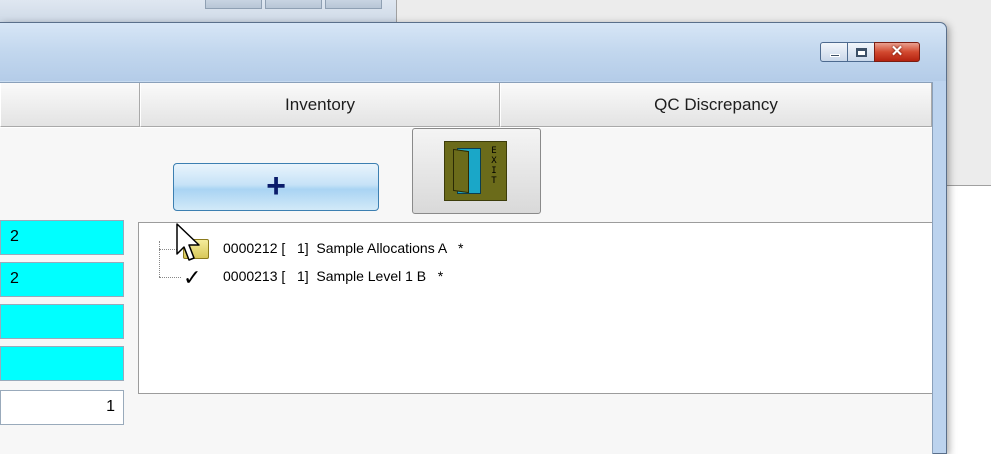  I want to click on close-icon: ✕, so click(897, 51).